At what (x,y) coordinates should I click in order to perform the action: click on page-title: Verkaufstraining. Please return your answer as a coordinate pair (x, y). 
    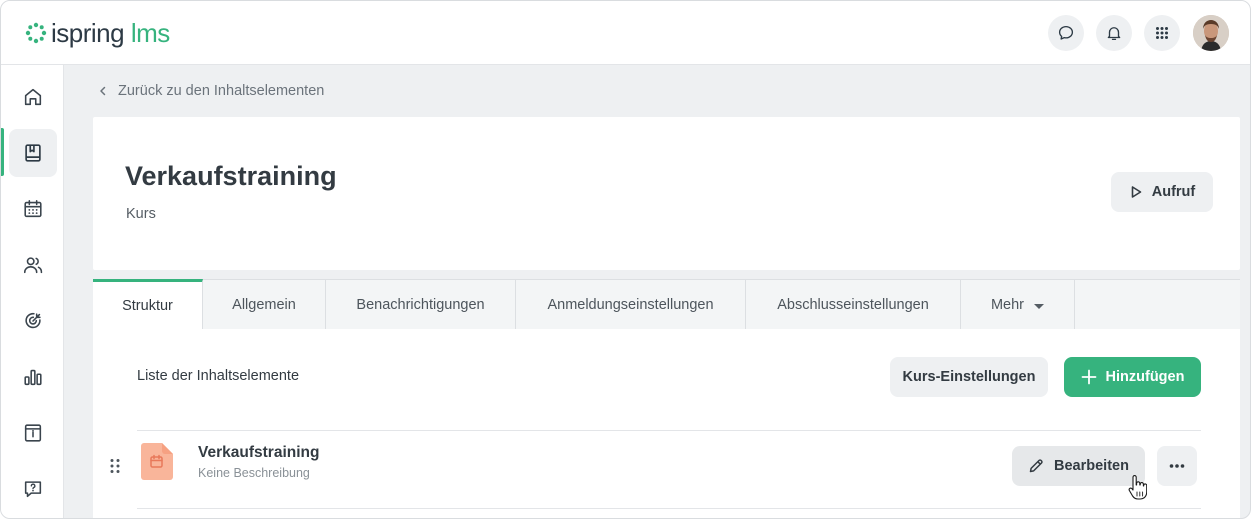
    Looking at the image, I should click on (231, 176).